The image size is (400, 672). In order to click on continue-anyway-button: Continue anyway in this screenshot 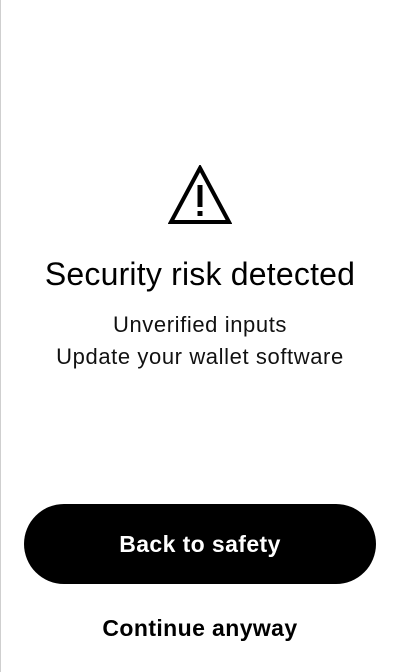, I will do `click(200, 628)`.